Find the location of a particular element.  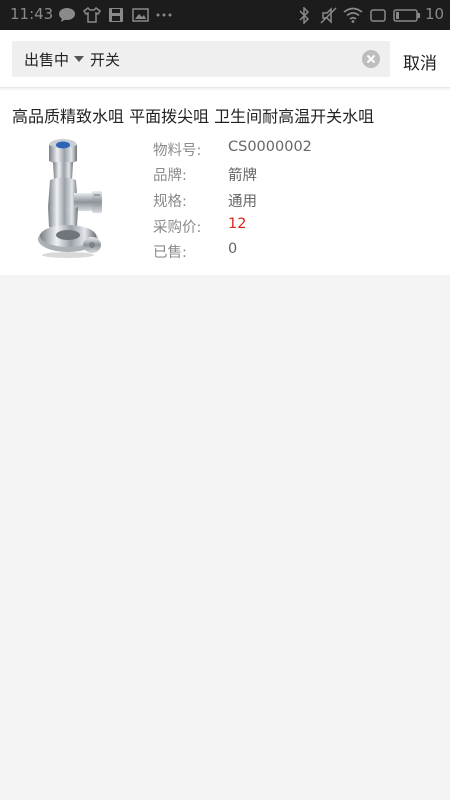

battery-level: 10 is located at coordinates (435, 14).